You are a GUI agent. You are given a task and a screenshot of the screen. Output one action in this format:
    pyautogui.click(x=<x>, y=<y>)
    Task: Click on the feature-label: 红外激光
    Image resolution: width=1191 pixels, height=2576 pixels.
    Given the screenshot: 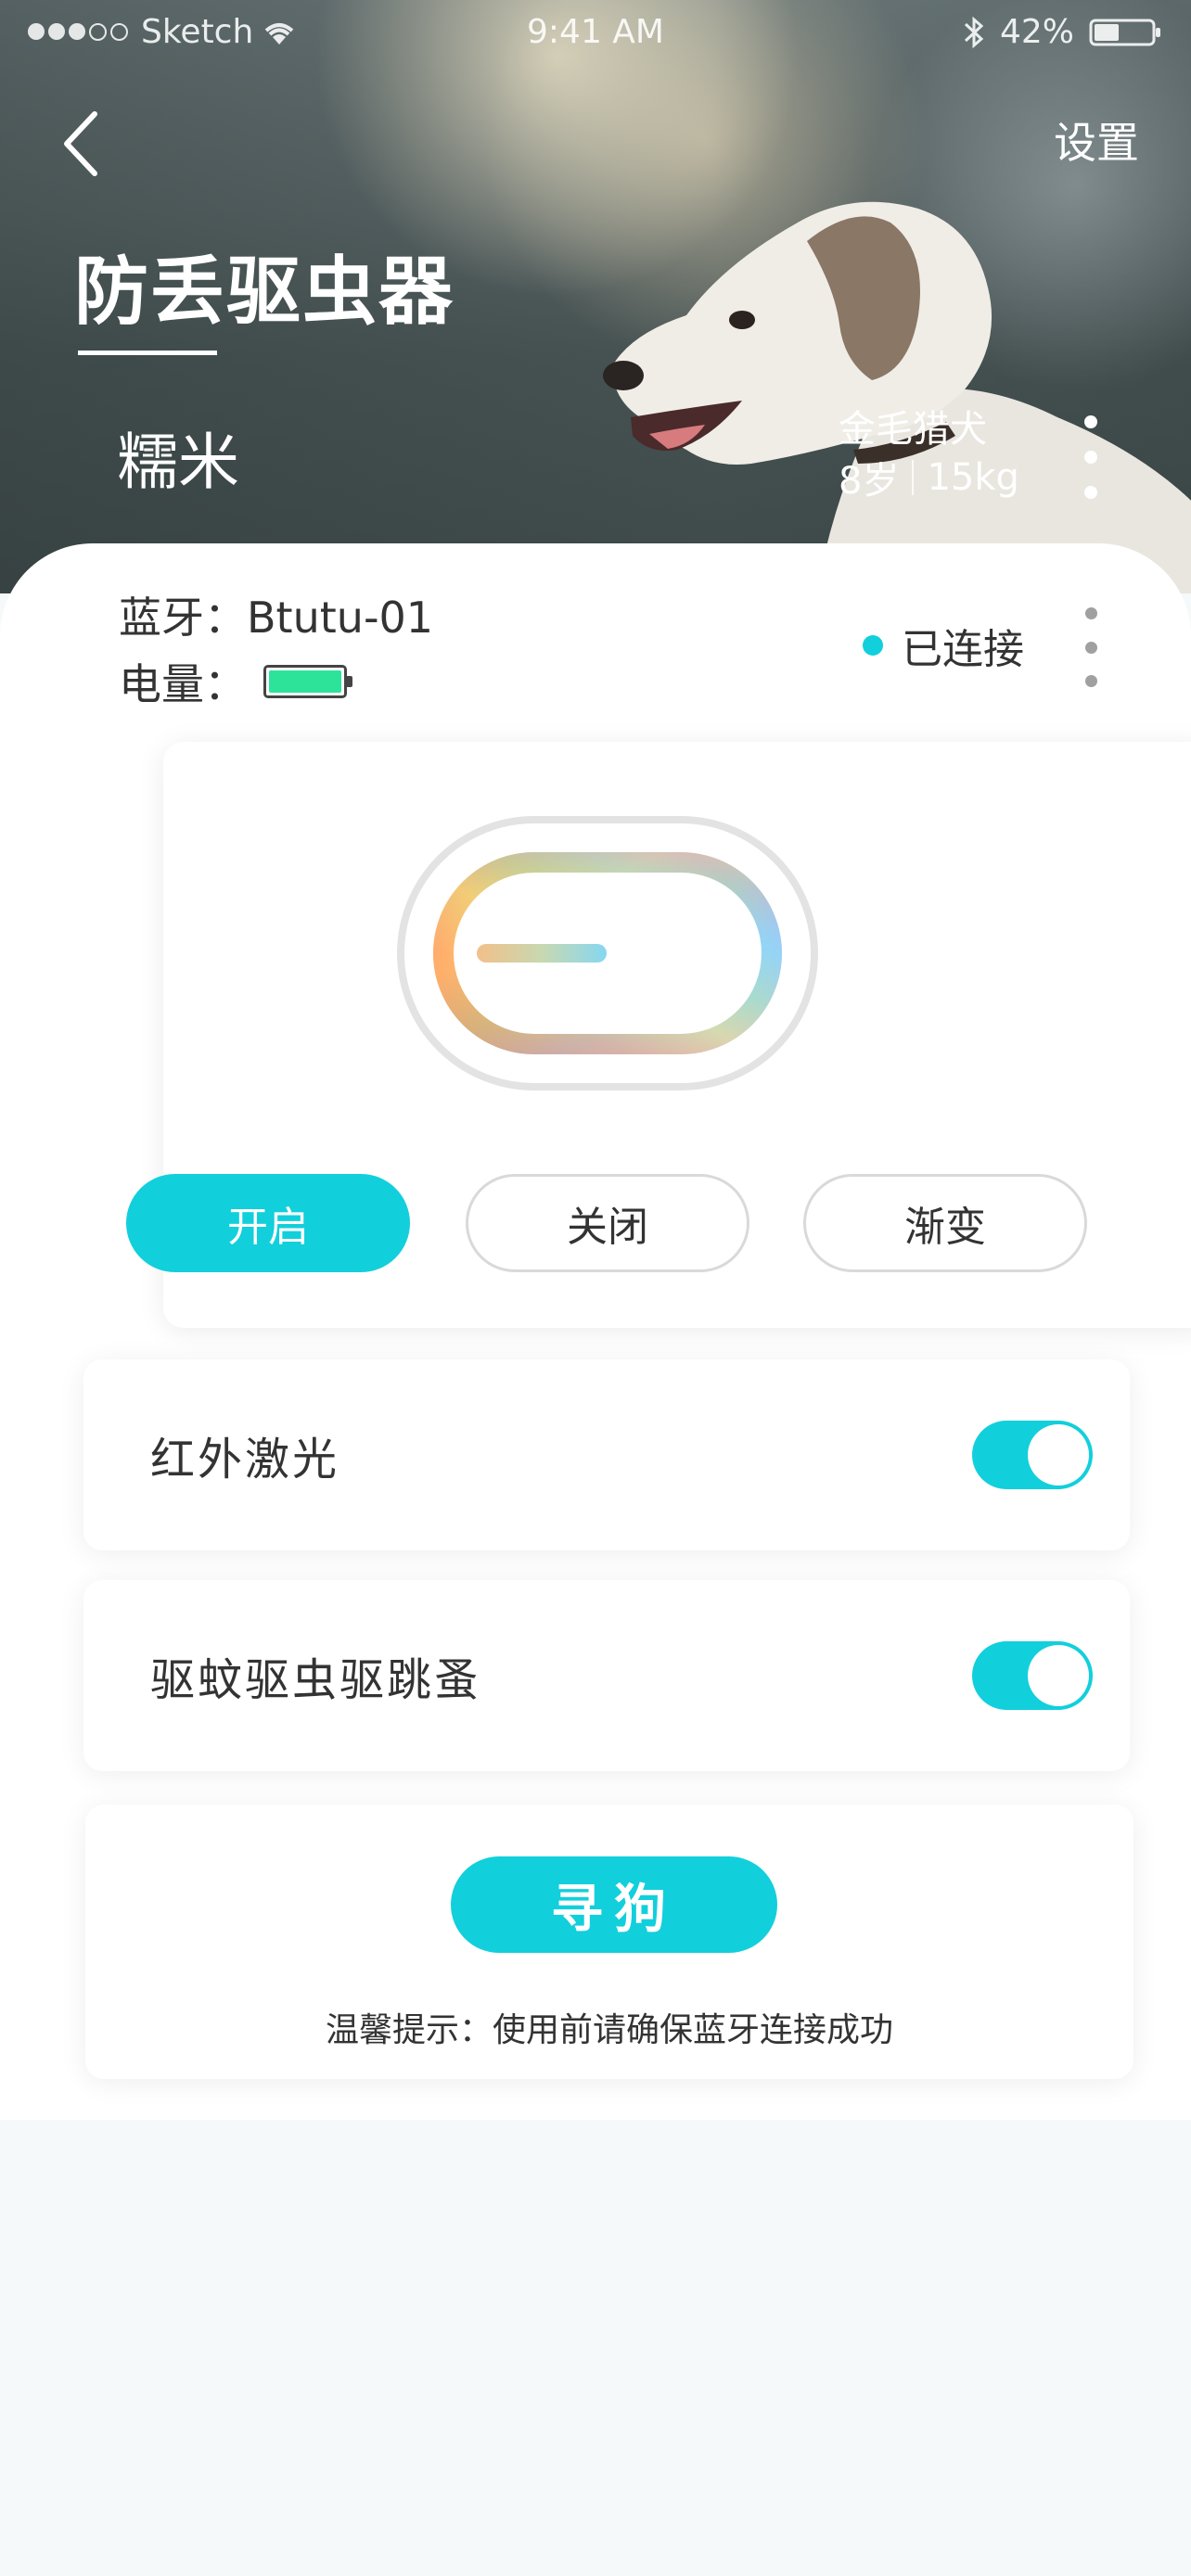 What is the action you would take?
    pyautogui.click(x=245, y=1460)
    